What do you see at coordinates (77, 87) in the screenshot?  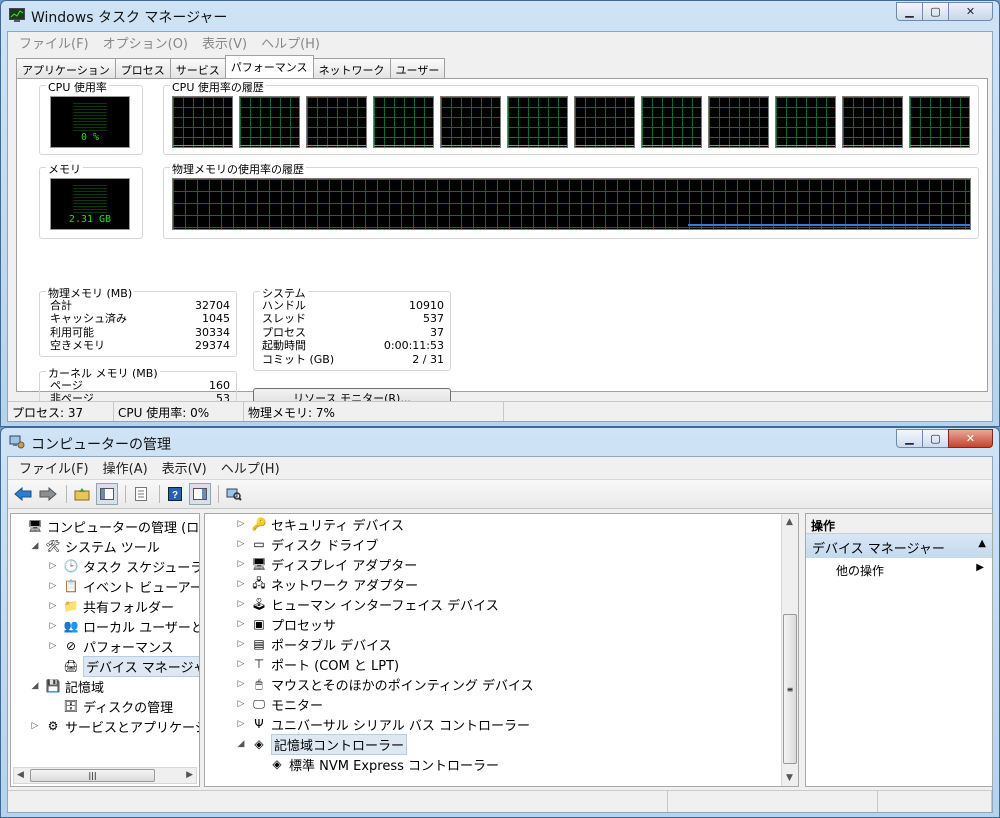 I see `cpu-usage-label: CPU 使用率` at bounding box center [77, 87].